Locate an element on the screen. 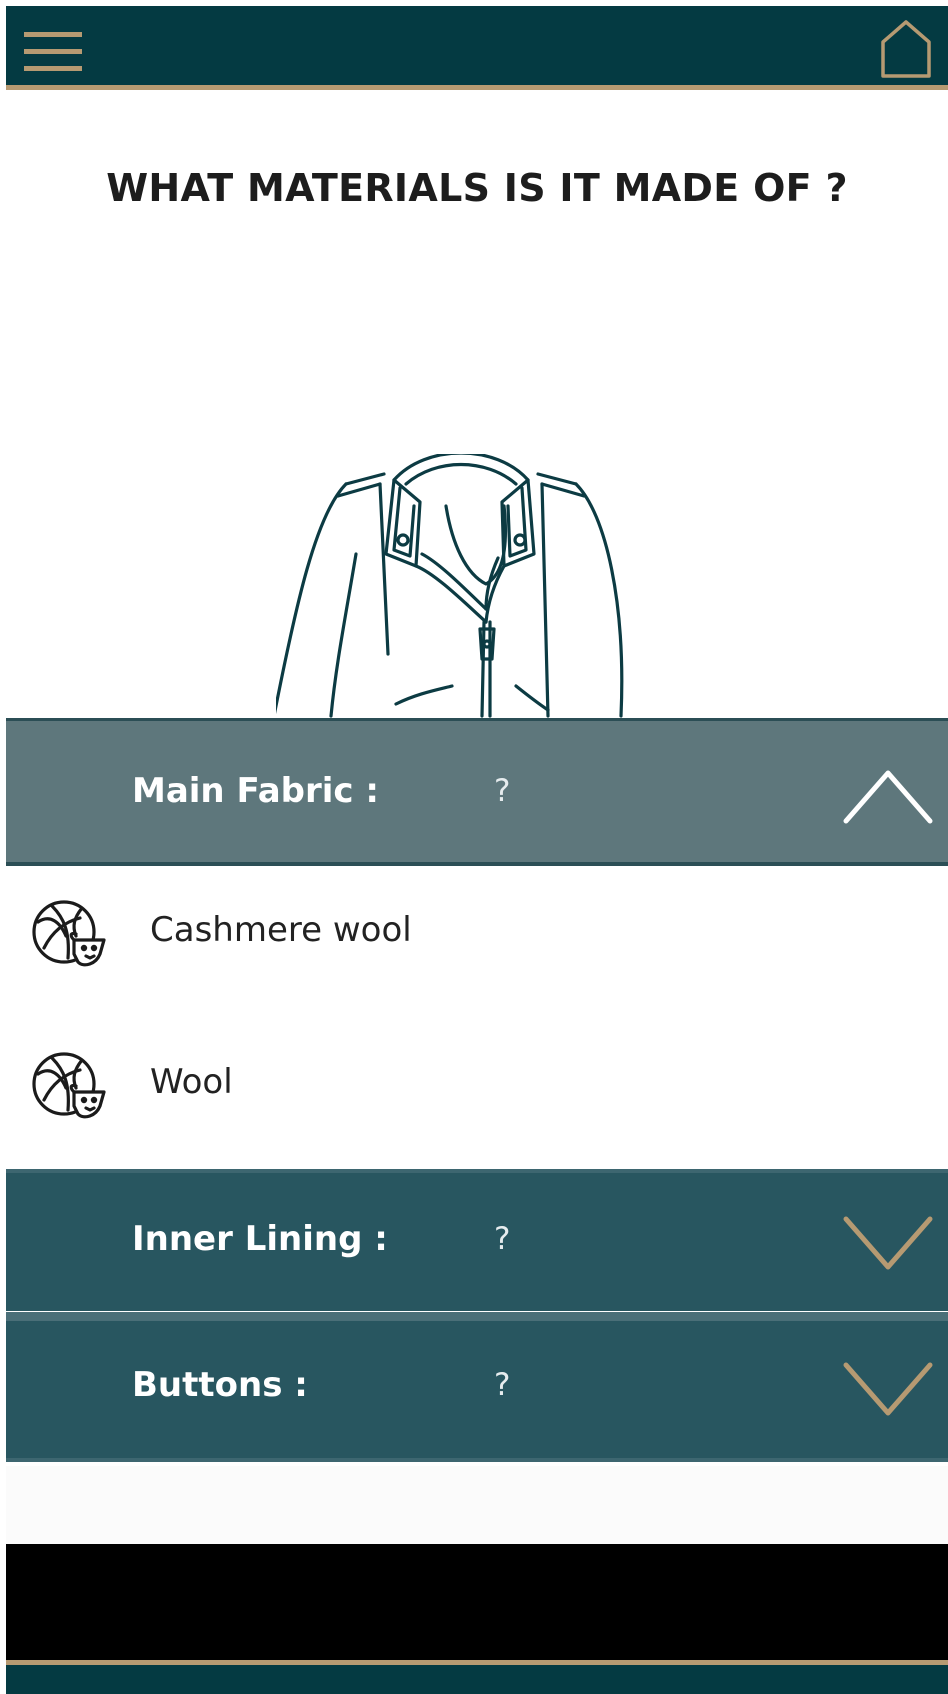  bottom-bar is located at coordinates (477, 1677).